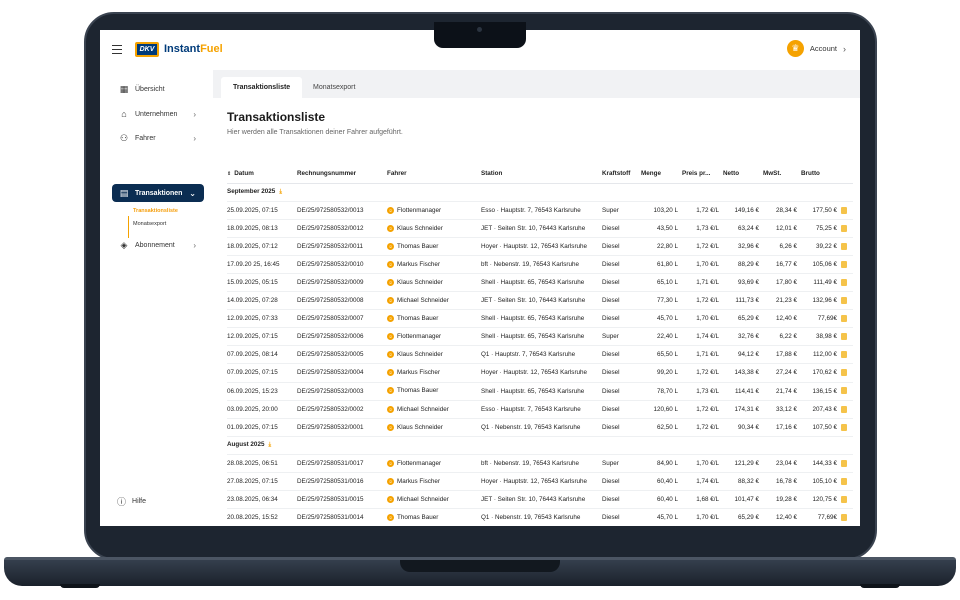  I want to click on cell-brutto: 111,49 €, so click(821, 283).